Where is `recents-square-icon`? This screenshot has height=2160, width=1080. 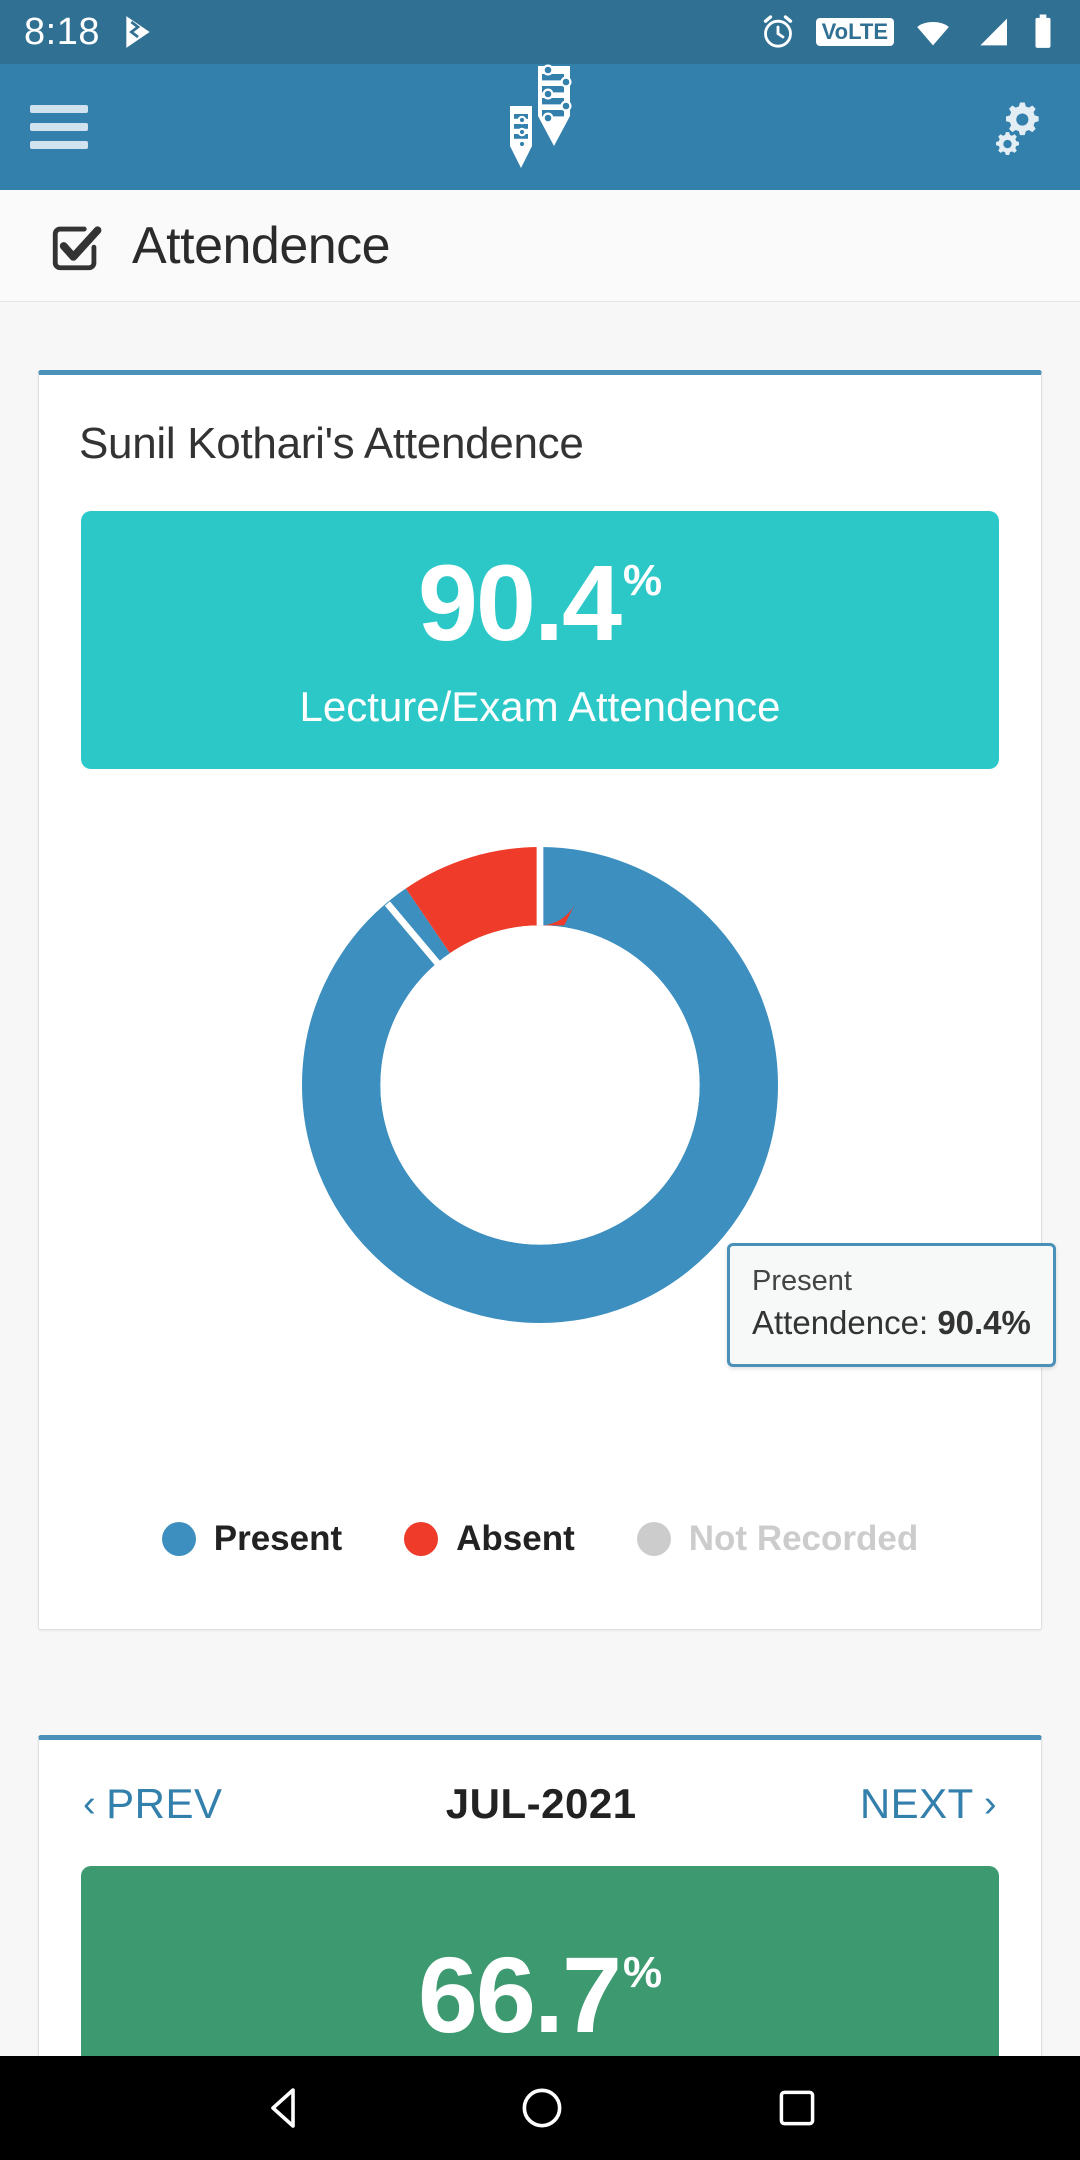
recents-square-icon is located at coordinates (797, 2108).